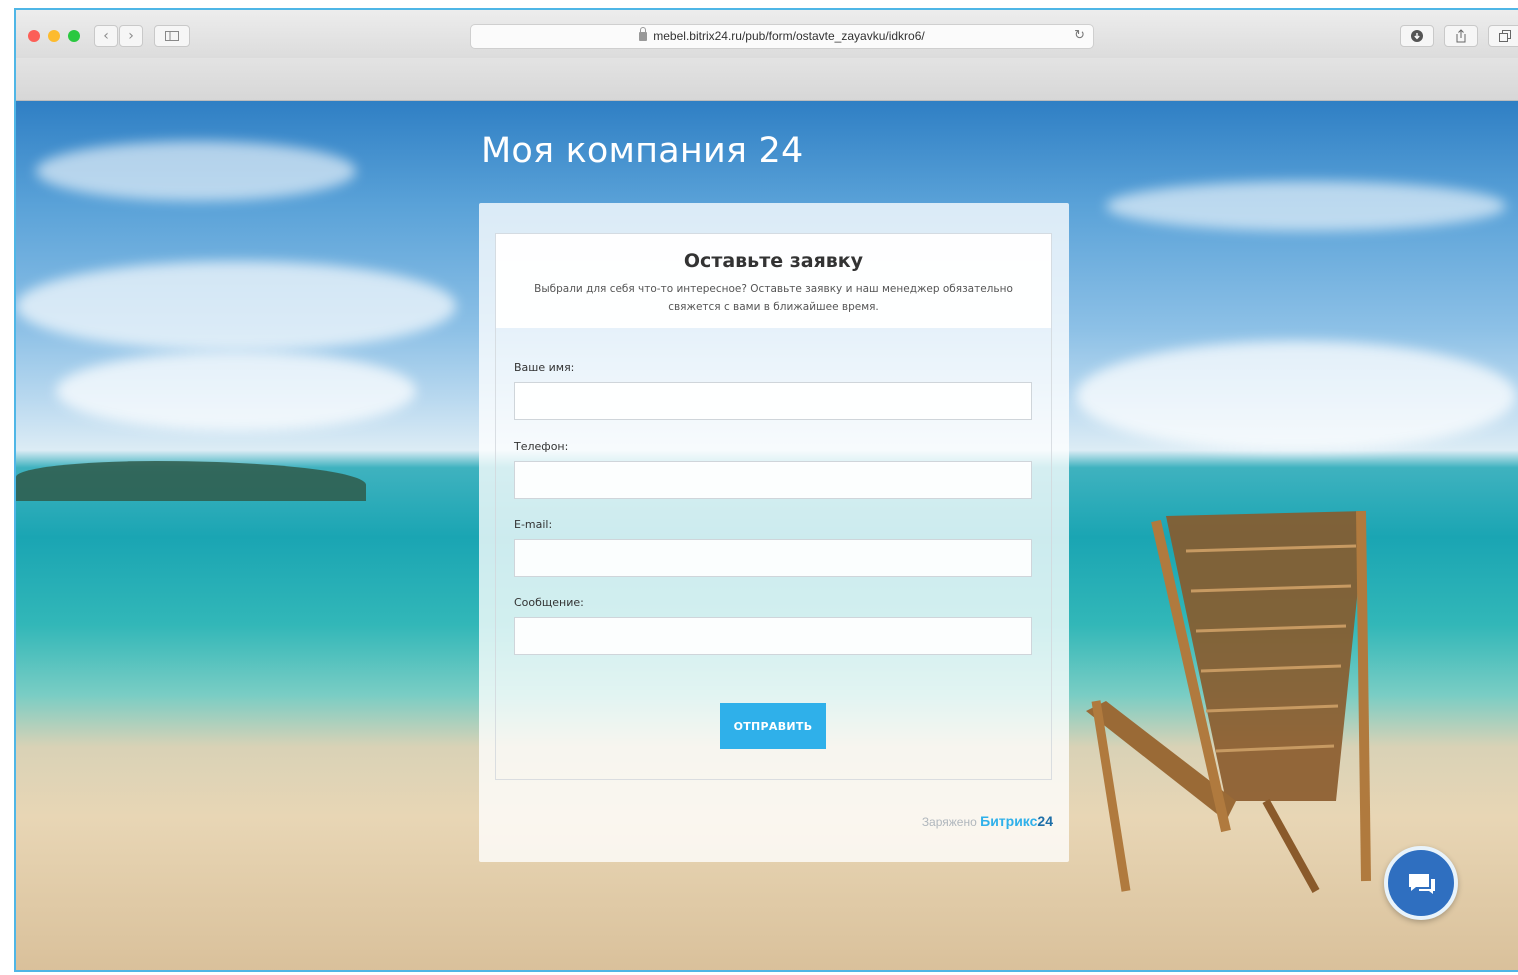  I want to click on download-icon, so click(1417, 36).